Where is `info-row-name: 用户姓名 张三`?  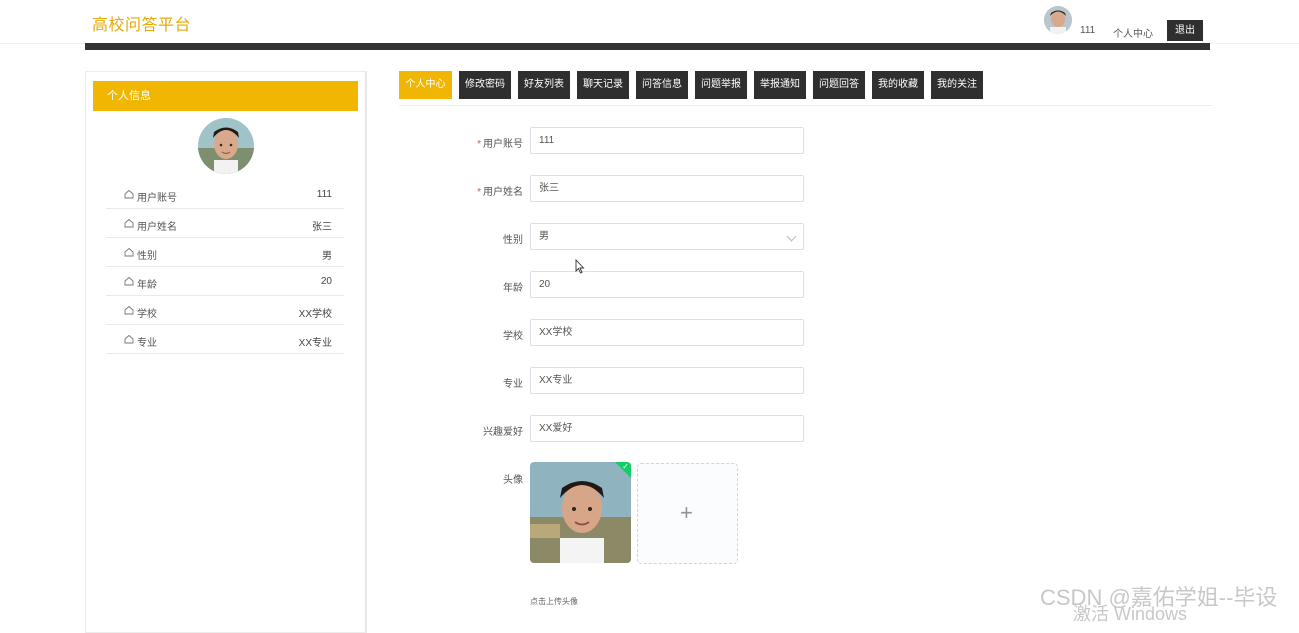
info-row-name: 用户姓名 张三 is located at coordinates (225, 223).